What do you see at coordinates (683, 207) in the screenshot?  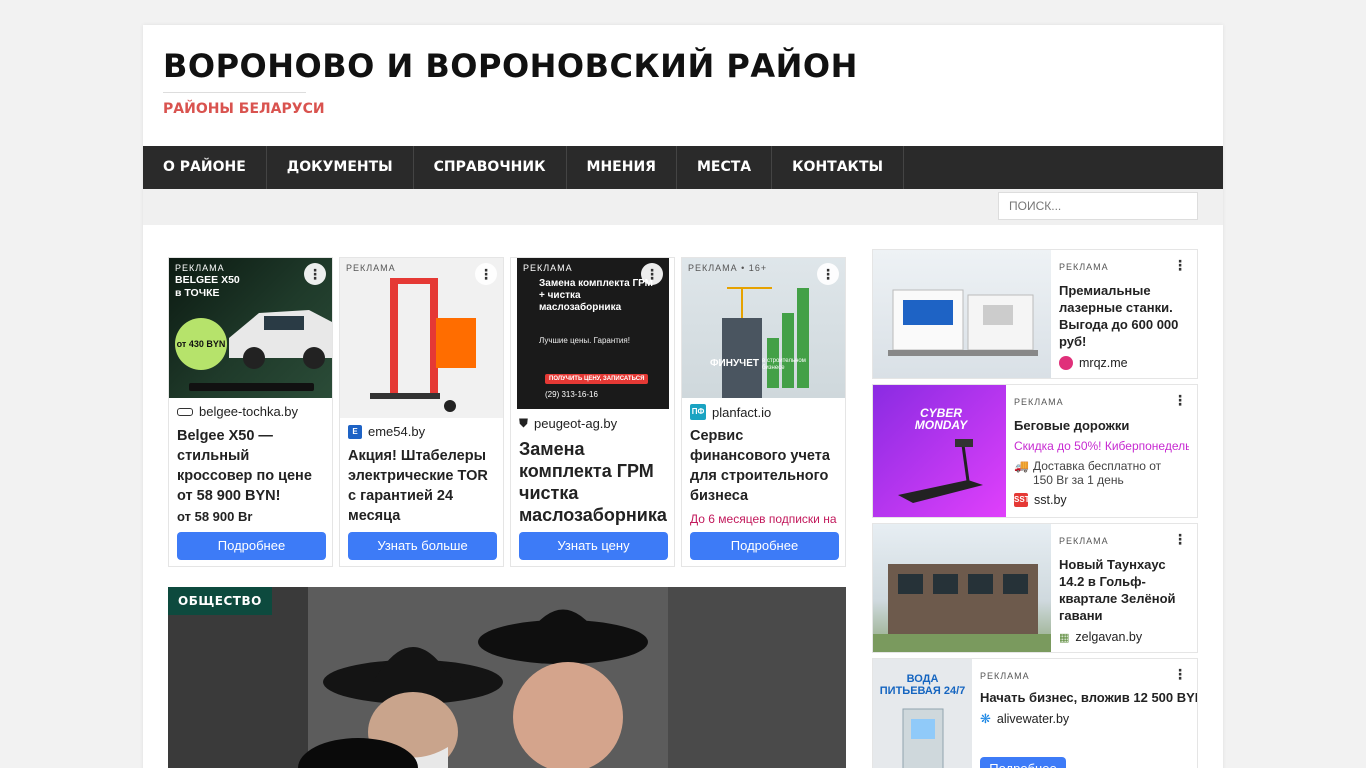 I see `search-bar` at bounding box center [683, 207].